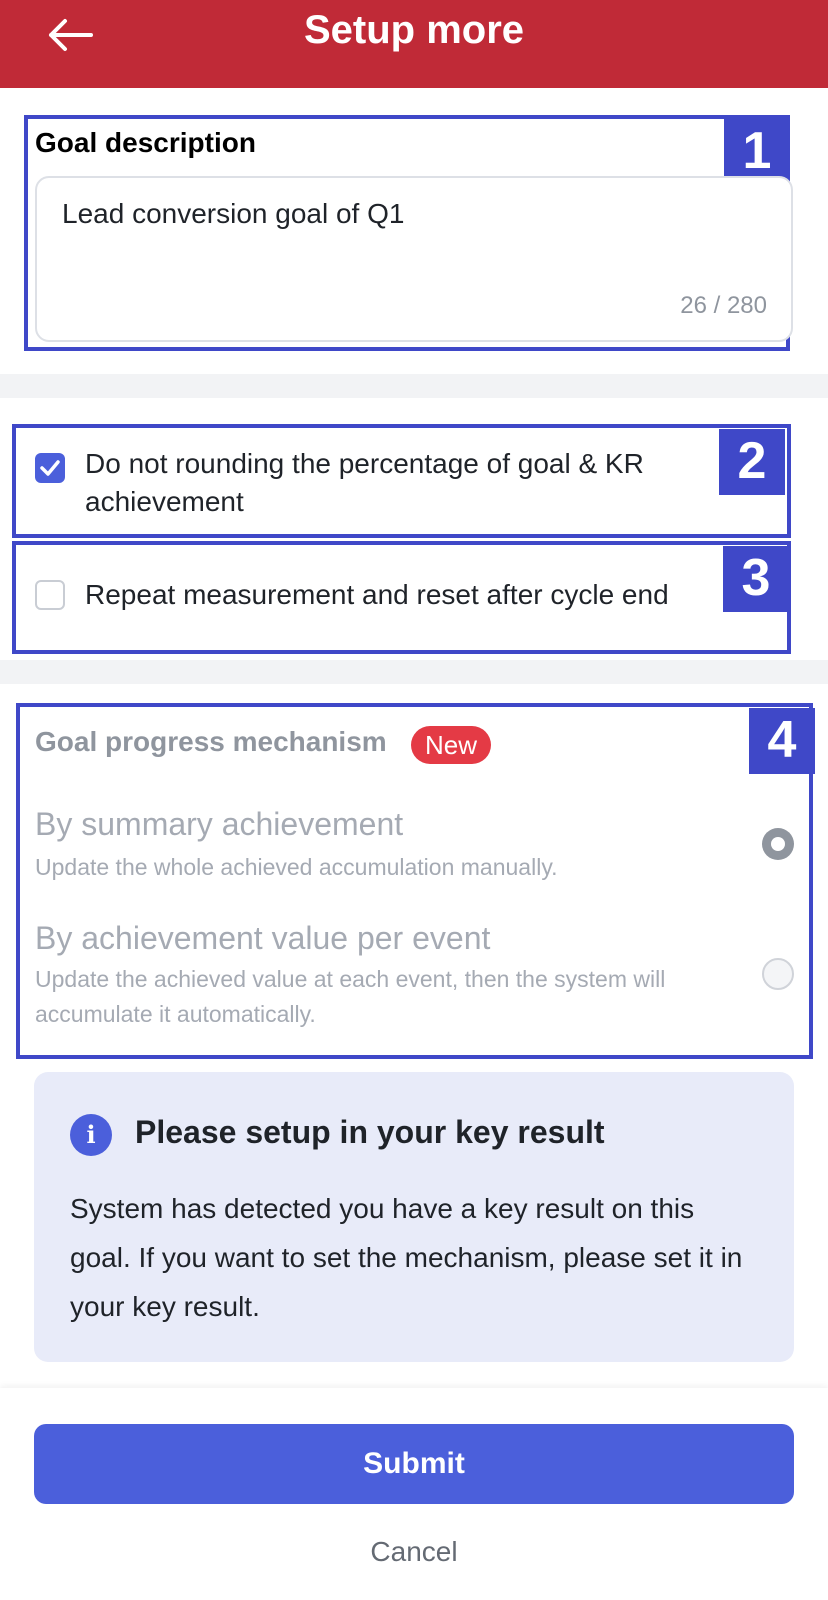 This screenshot has width=828, height=1600. Describe the element at coordinates (263, 938) in the screenshot. I see `option-title: By achievement value per event` at that location.